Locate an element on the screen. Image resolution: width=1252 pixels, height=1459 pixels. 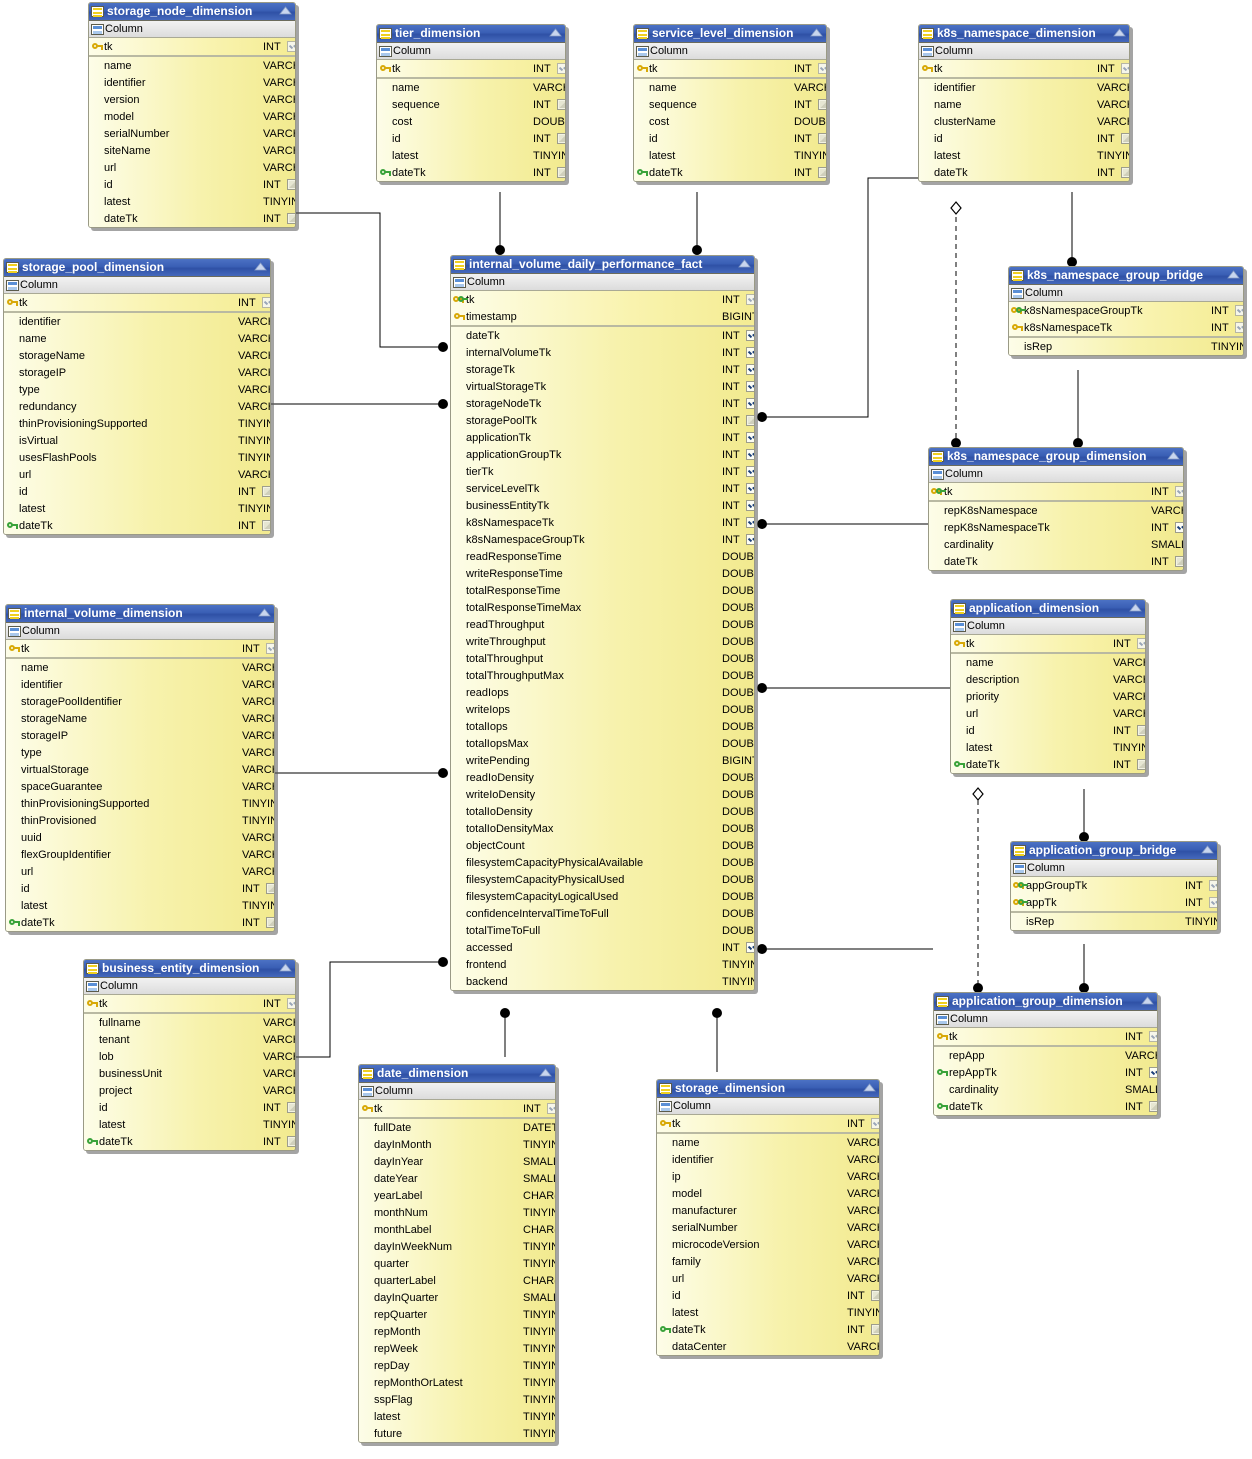
table-row: filesystemCapacityPhysicalUsed DOUBLE is located at coordinates (602, 879).